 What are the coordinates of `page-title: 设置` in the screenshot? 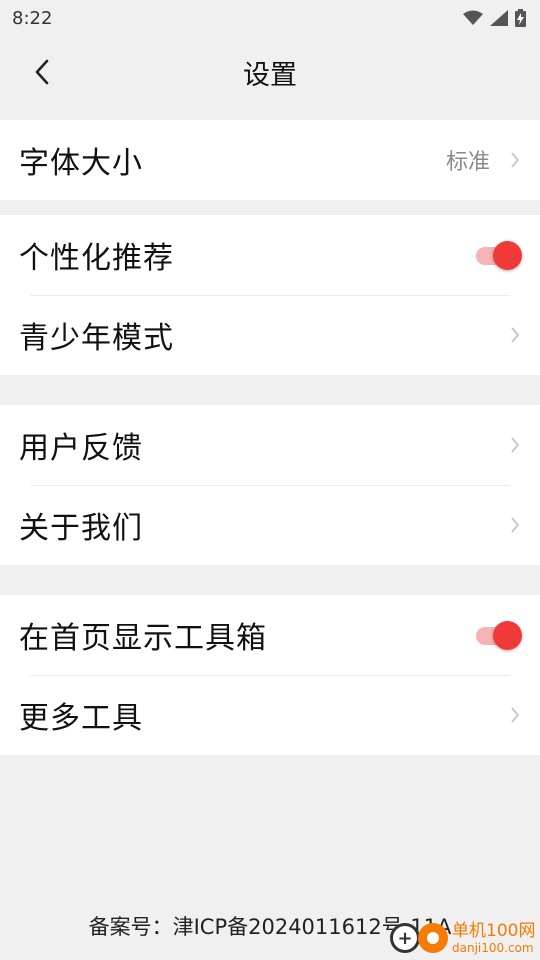 It's located at (270, 75).